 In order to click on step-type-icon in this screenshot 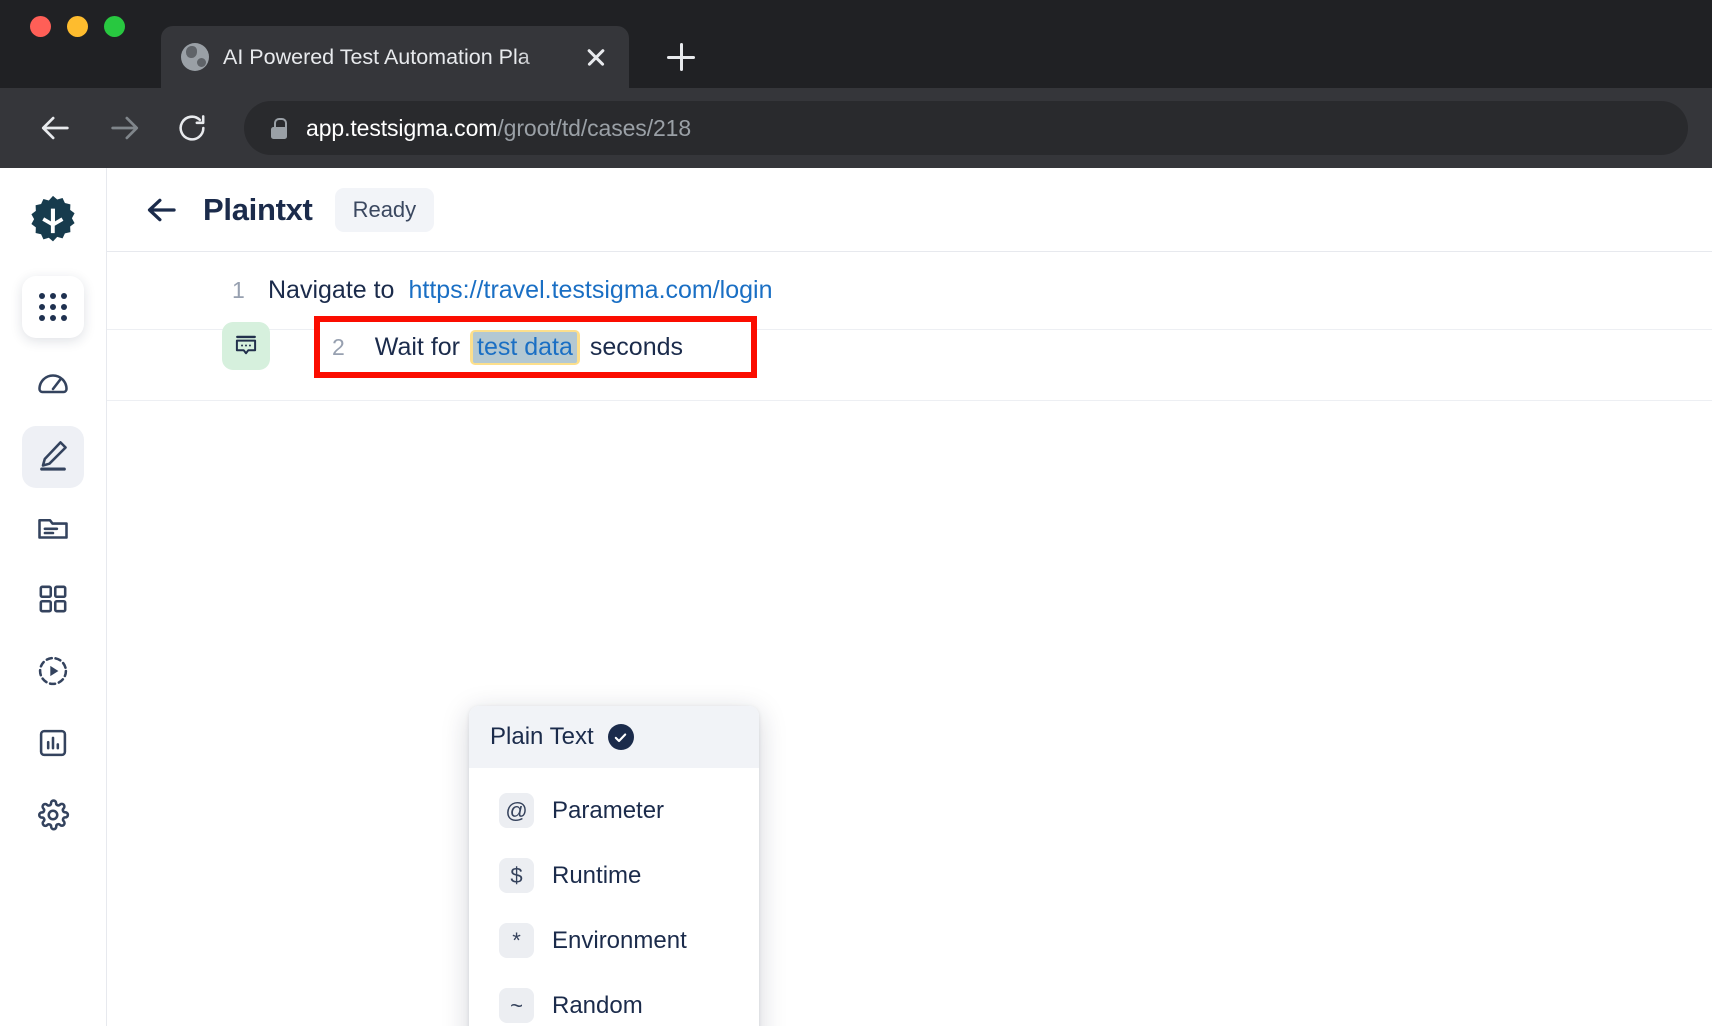, I will do `click(246, 346)`.